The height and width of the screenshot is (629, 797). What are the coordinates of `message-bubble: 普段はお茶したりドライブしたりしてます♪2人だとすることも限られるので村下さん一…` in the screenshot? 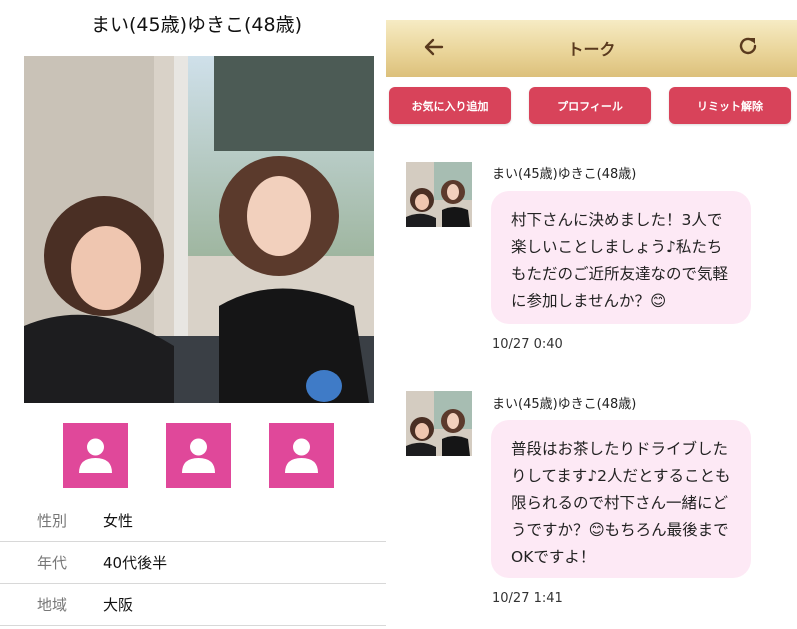 It's located at (621, 499).